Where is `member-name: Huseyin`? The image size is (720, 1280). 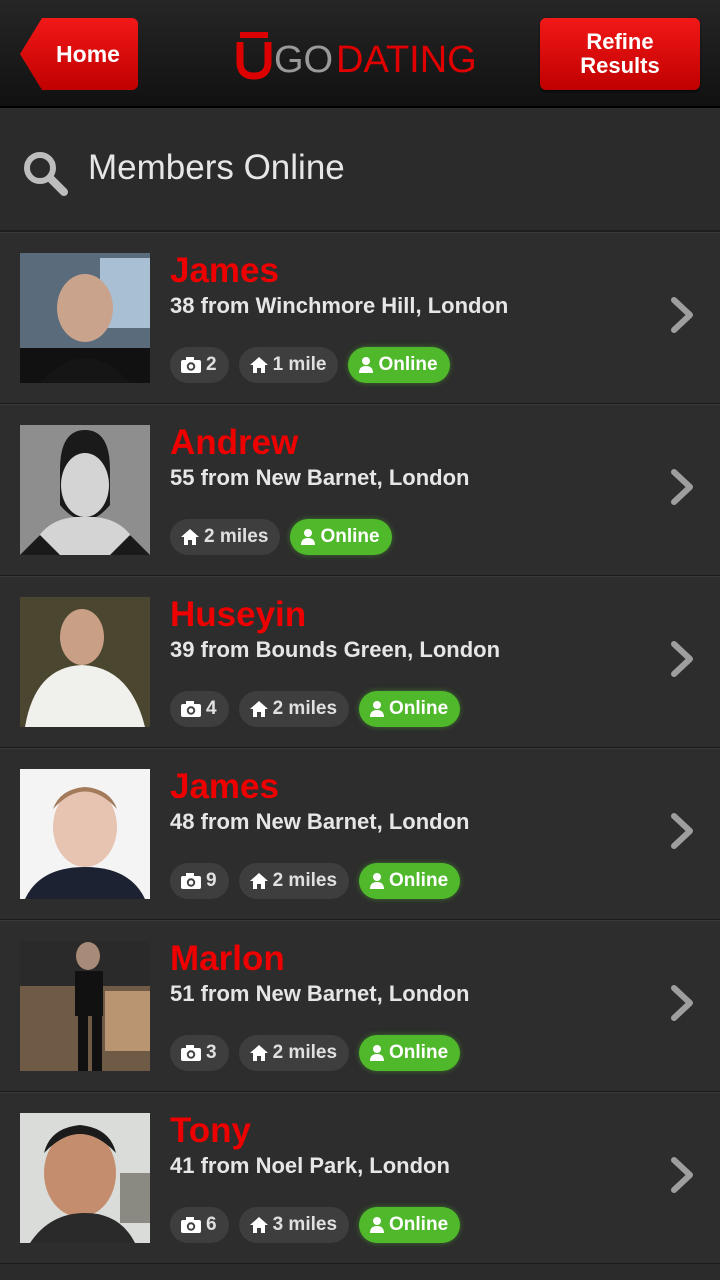 member-name: Huseyin is located at coordinates (238, 614).